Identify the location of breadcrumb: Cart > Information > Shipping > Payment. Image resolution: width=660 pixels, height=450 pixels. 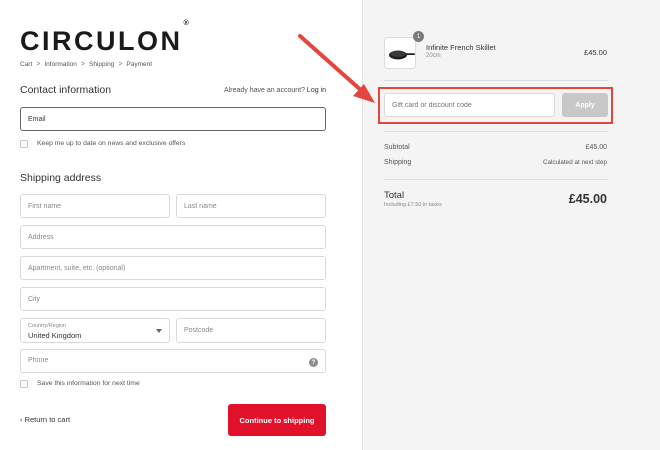
(86, 64).